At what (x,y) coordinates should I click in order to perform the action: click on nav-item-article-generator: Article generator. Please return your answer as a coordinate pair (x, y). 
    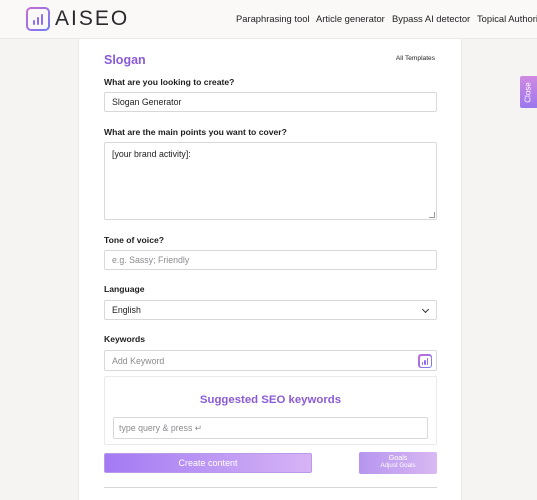
    Looking at the image, I should click on (350, 18).